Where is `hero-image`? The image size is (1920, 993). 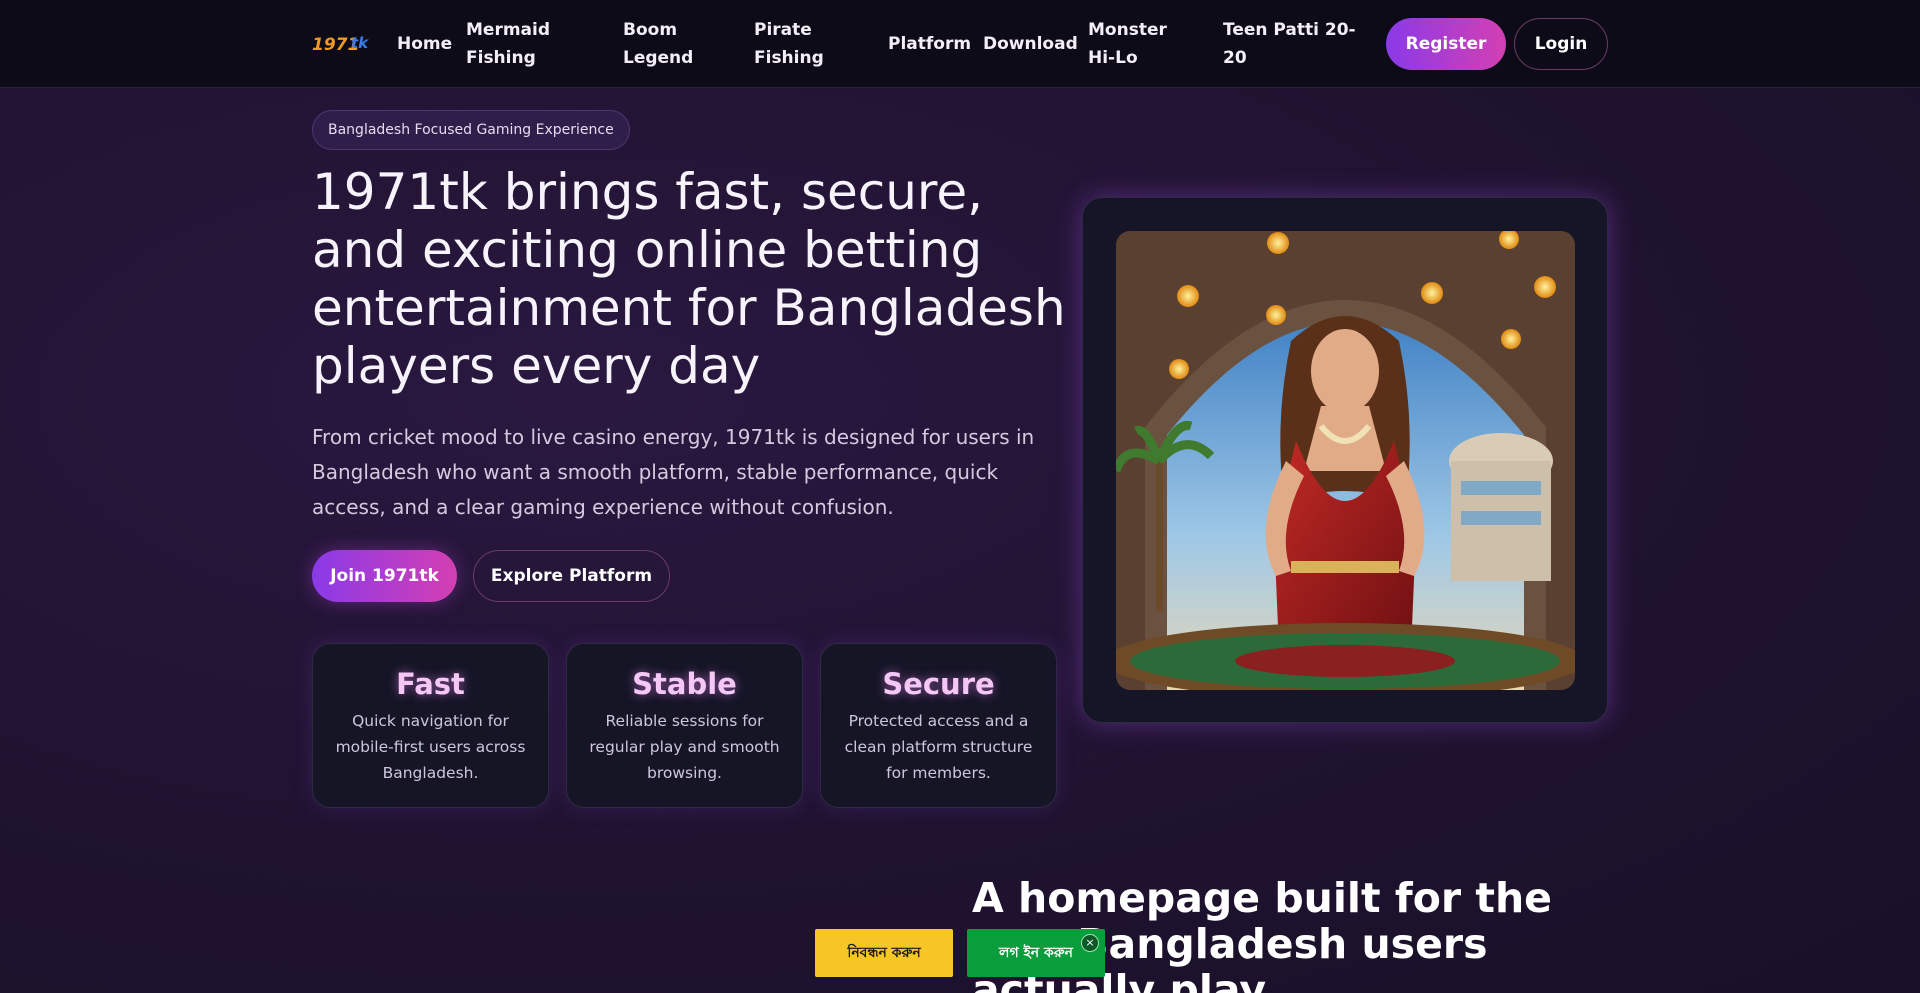 hero-image is located at coordinates (1345, 460).